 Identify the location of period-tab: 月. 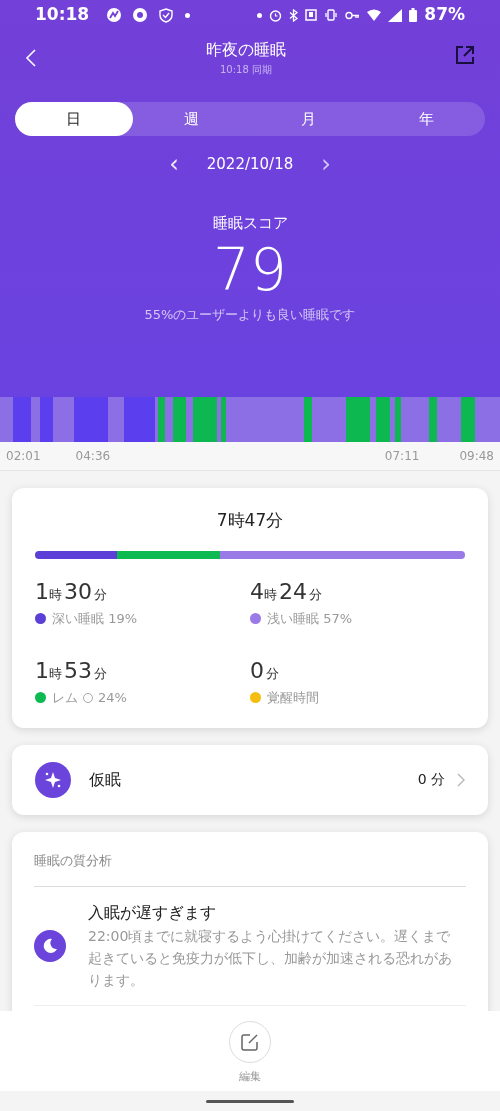
(309, 119).